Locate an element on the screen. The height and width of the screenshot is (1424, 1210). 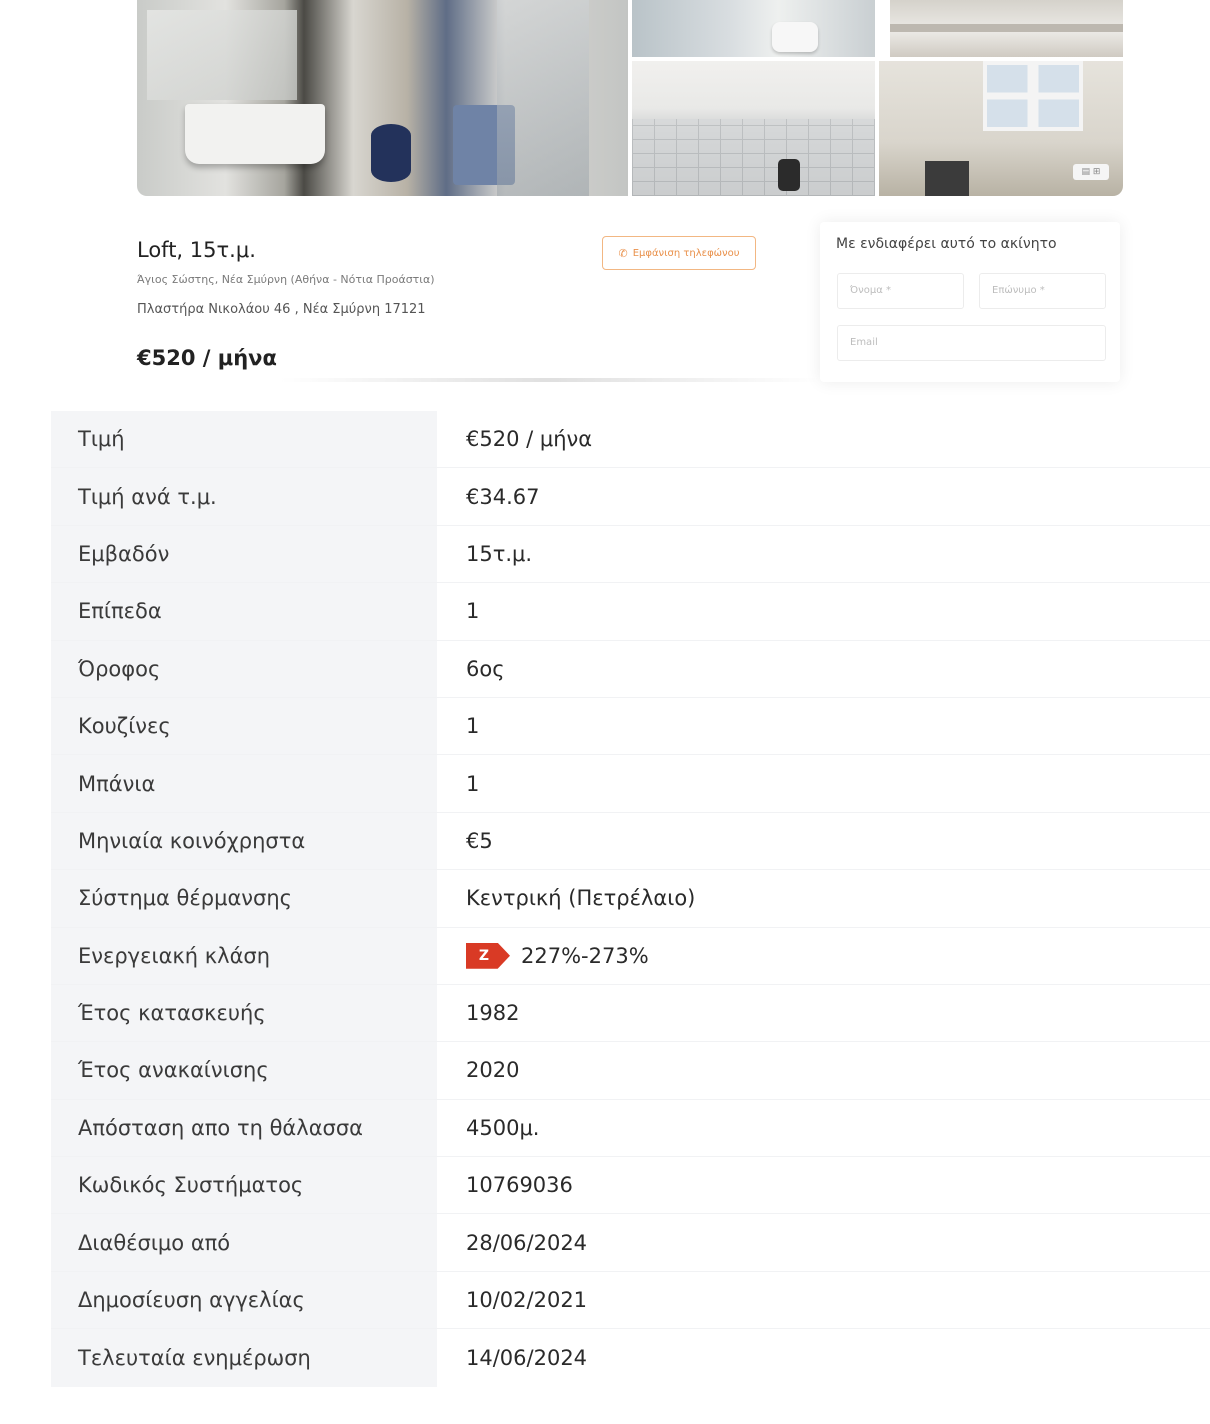
table-row: Επίπεδα 1 is located at coordinates (630, 612).